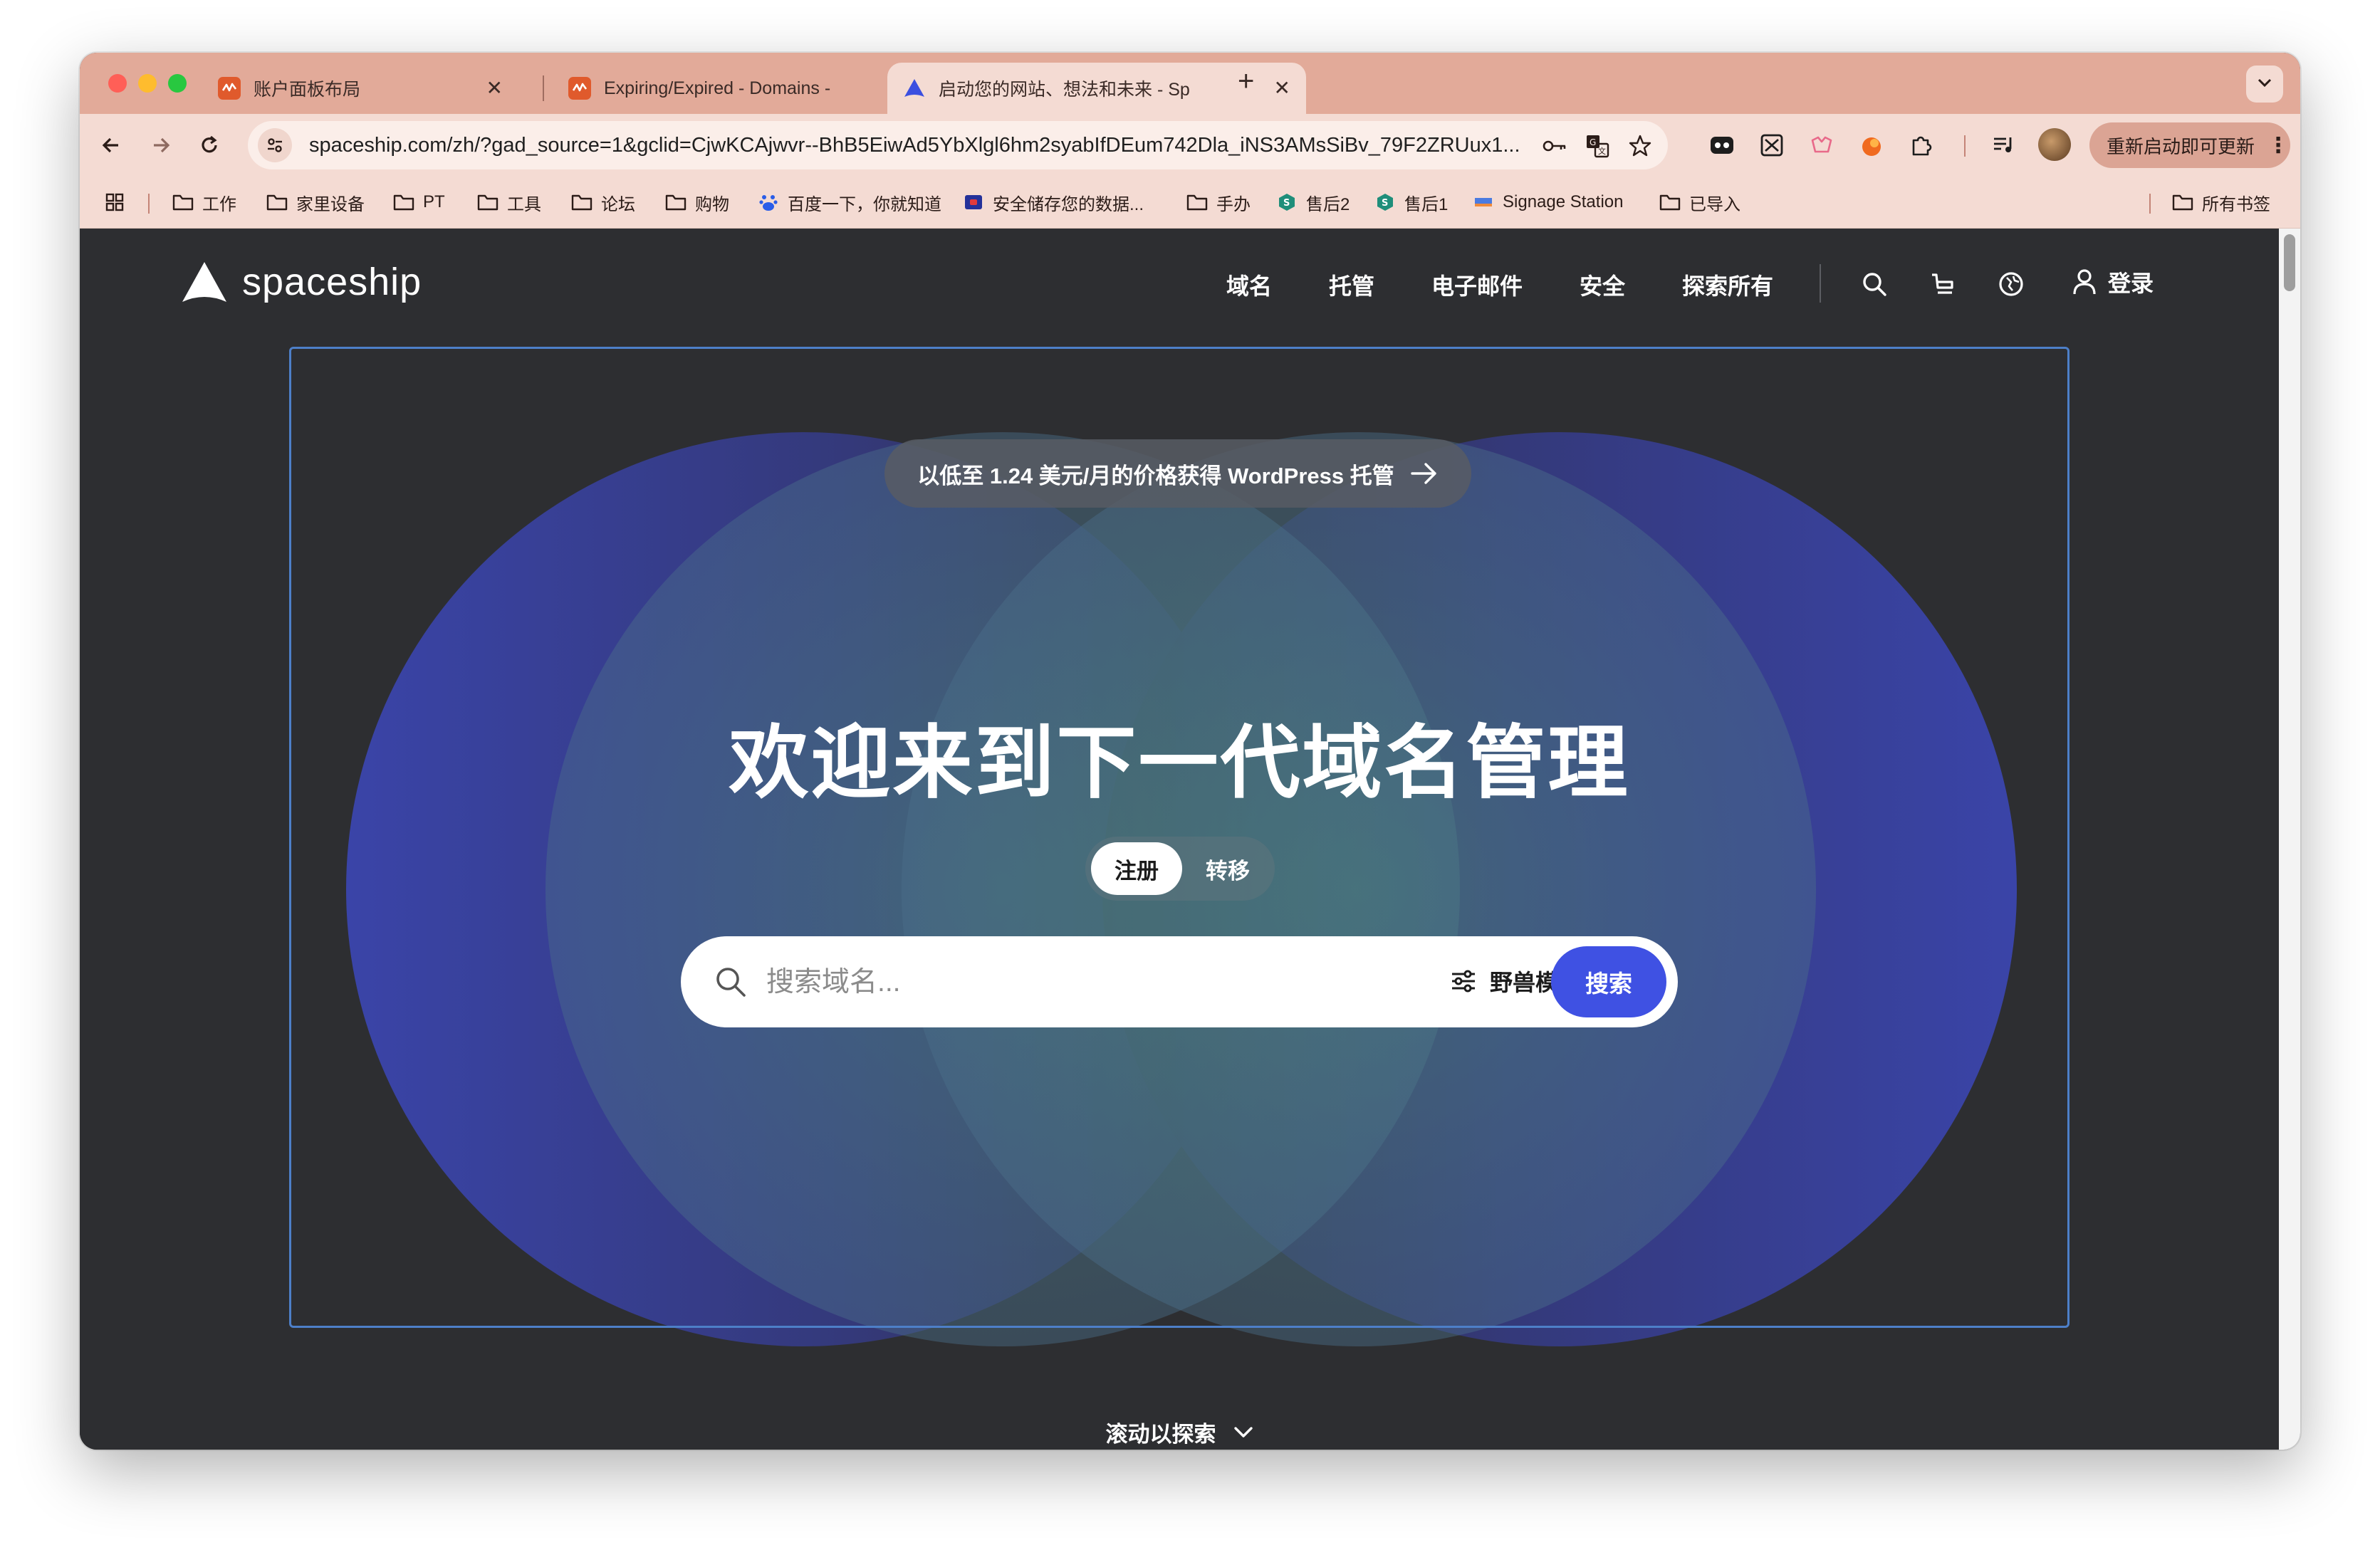 The width and height of the screenshot is (2380, 1555). Describe the element at coordinates (177, 83) in the screenshot. I see `maximize-window-button` at that location.